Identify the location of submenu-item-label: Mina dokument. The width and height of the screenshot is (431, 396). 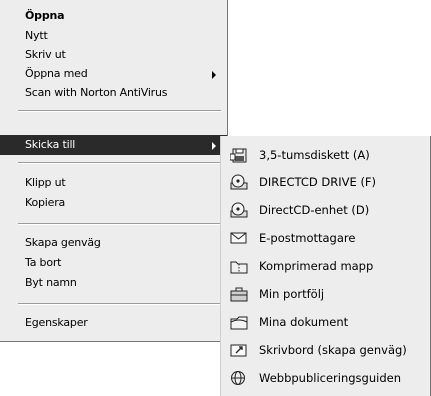
(304, 322).